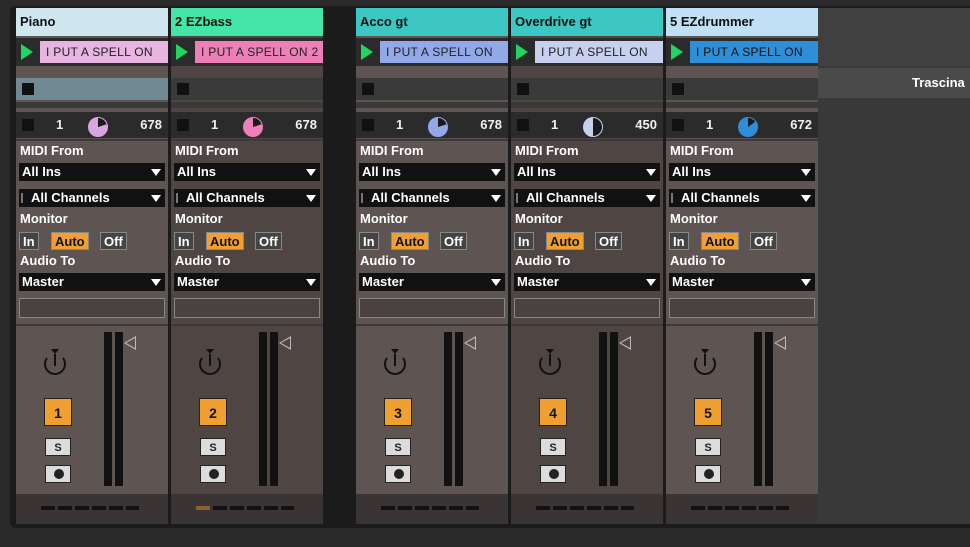 The image size is (970, 547). What do you see at coordinates (742, 22) in the screenshot?
I see `track-name: 5 EZdrummer` at bounding box center [742, 22].